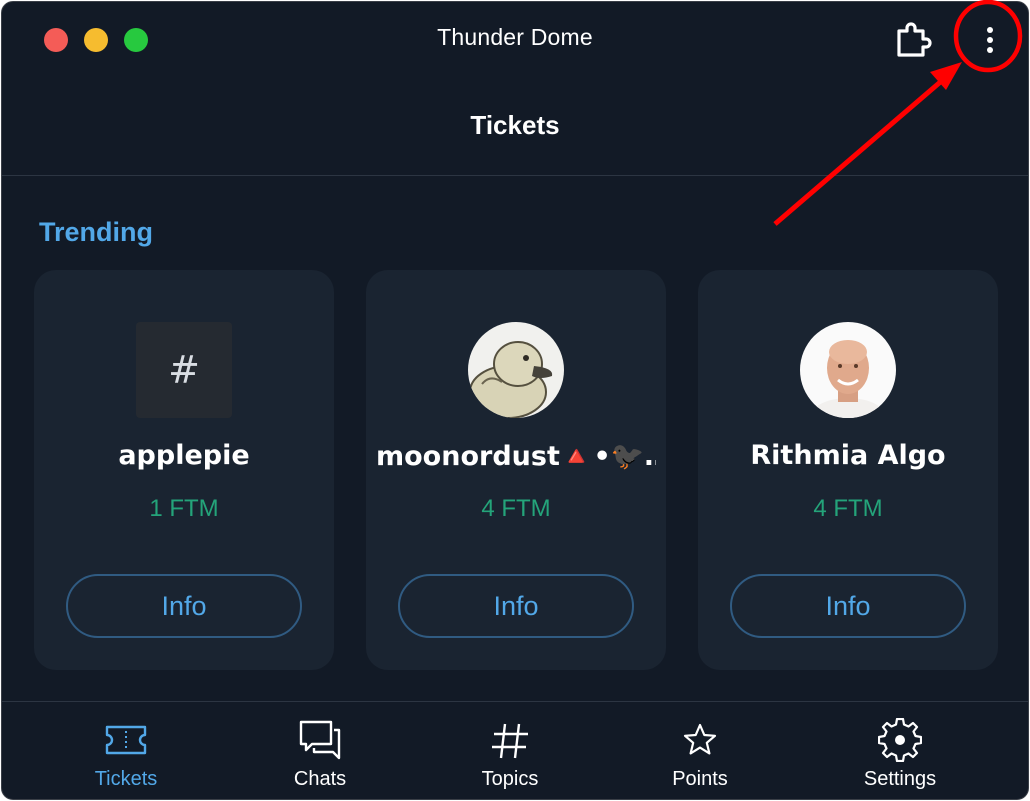  I want to click on puzzle-icon, so click(914, 39).